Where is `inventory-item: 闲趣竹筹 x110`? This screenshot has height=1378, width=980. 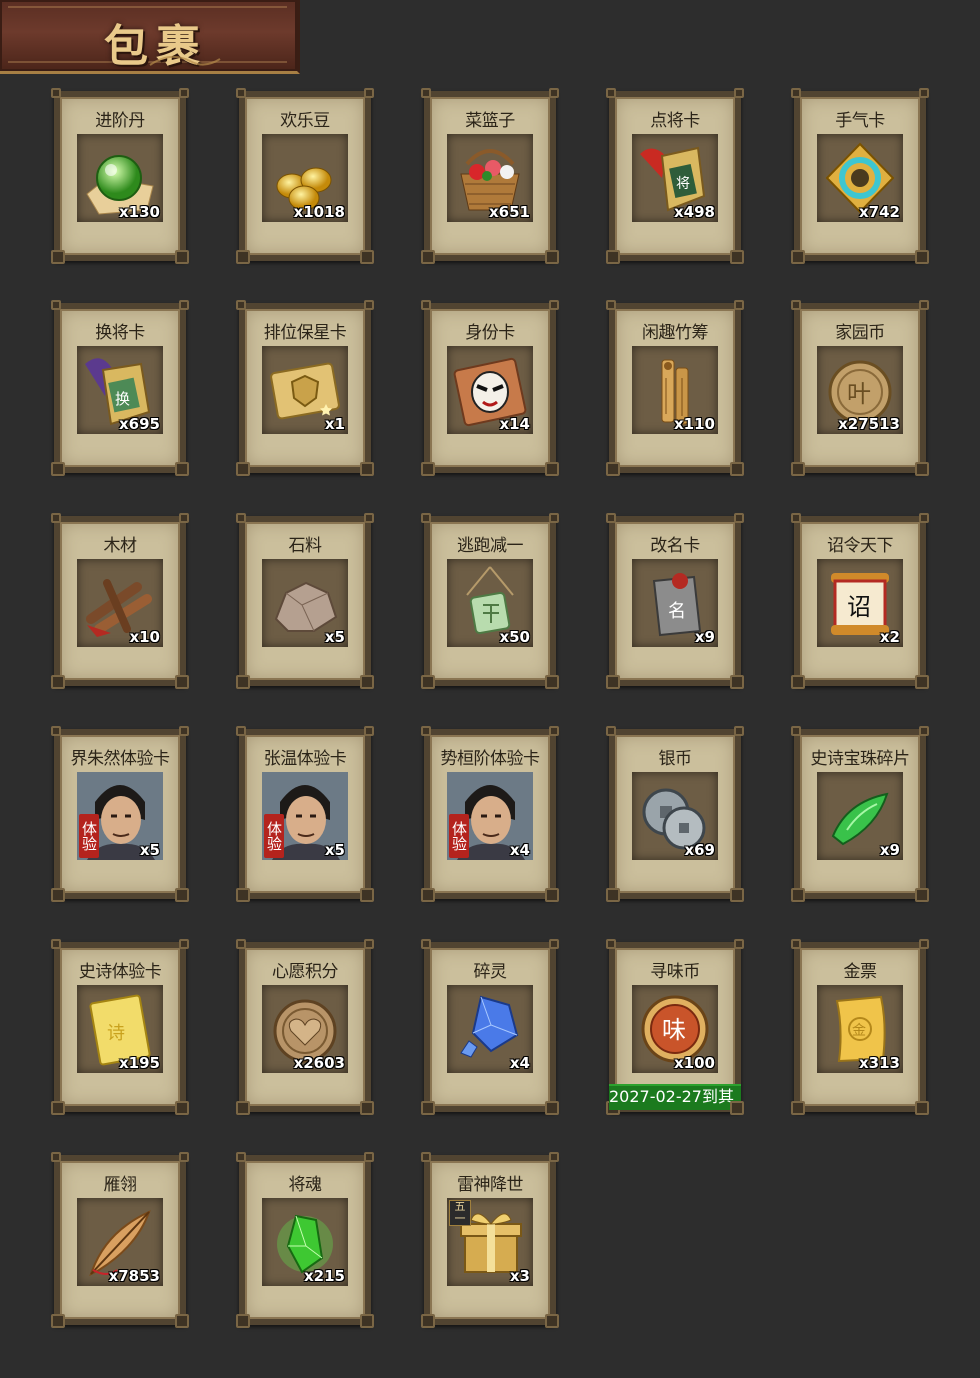 inventory-item: 闲趣竹筹 x110 is located at coordinates (675, 388).